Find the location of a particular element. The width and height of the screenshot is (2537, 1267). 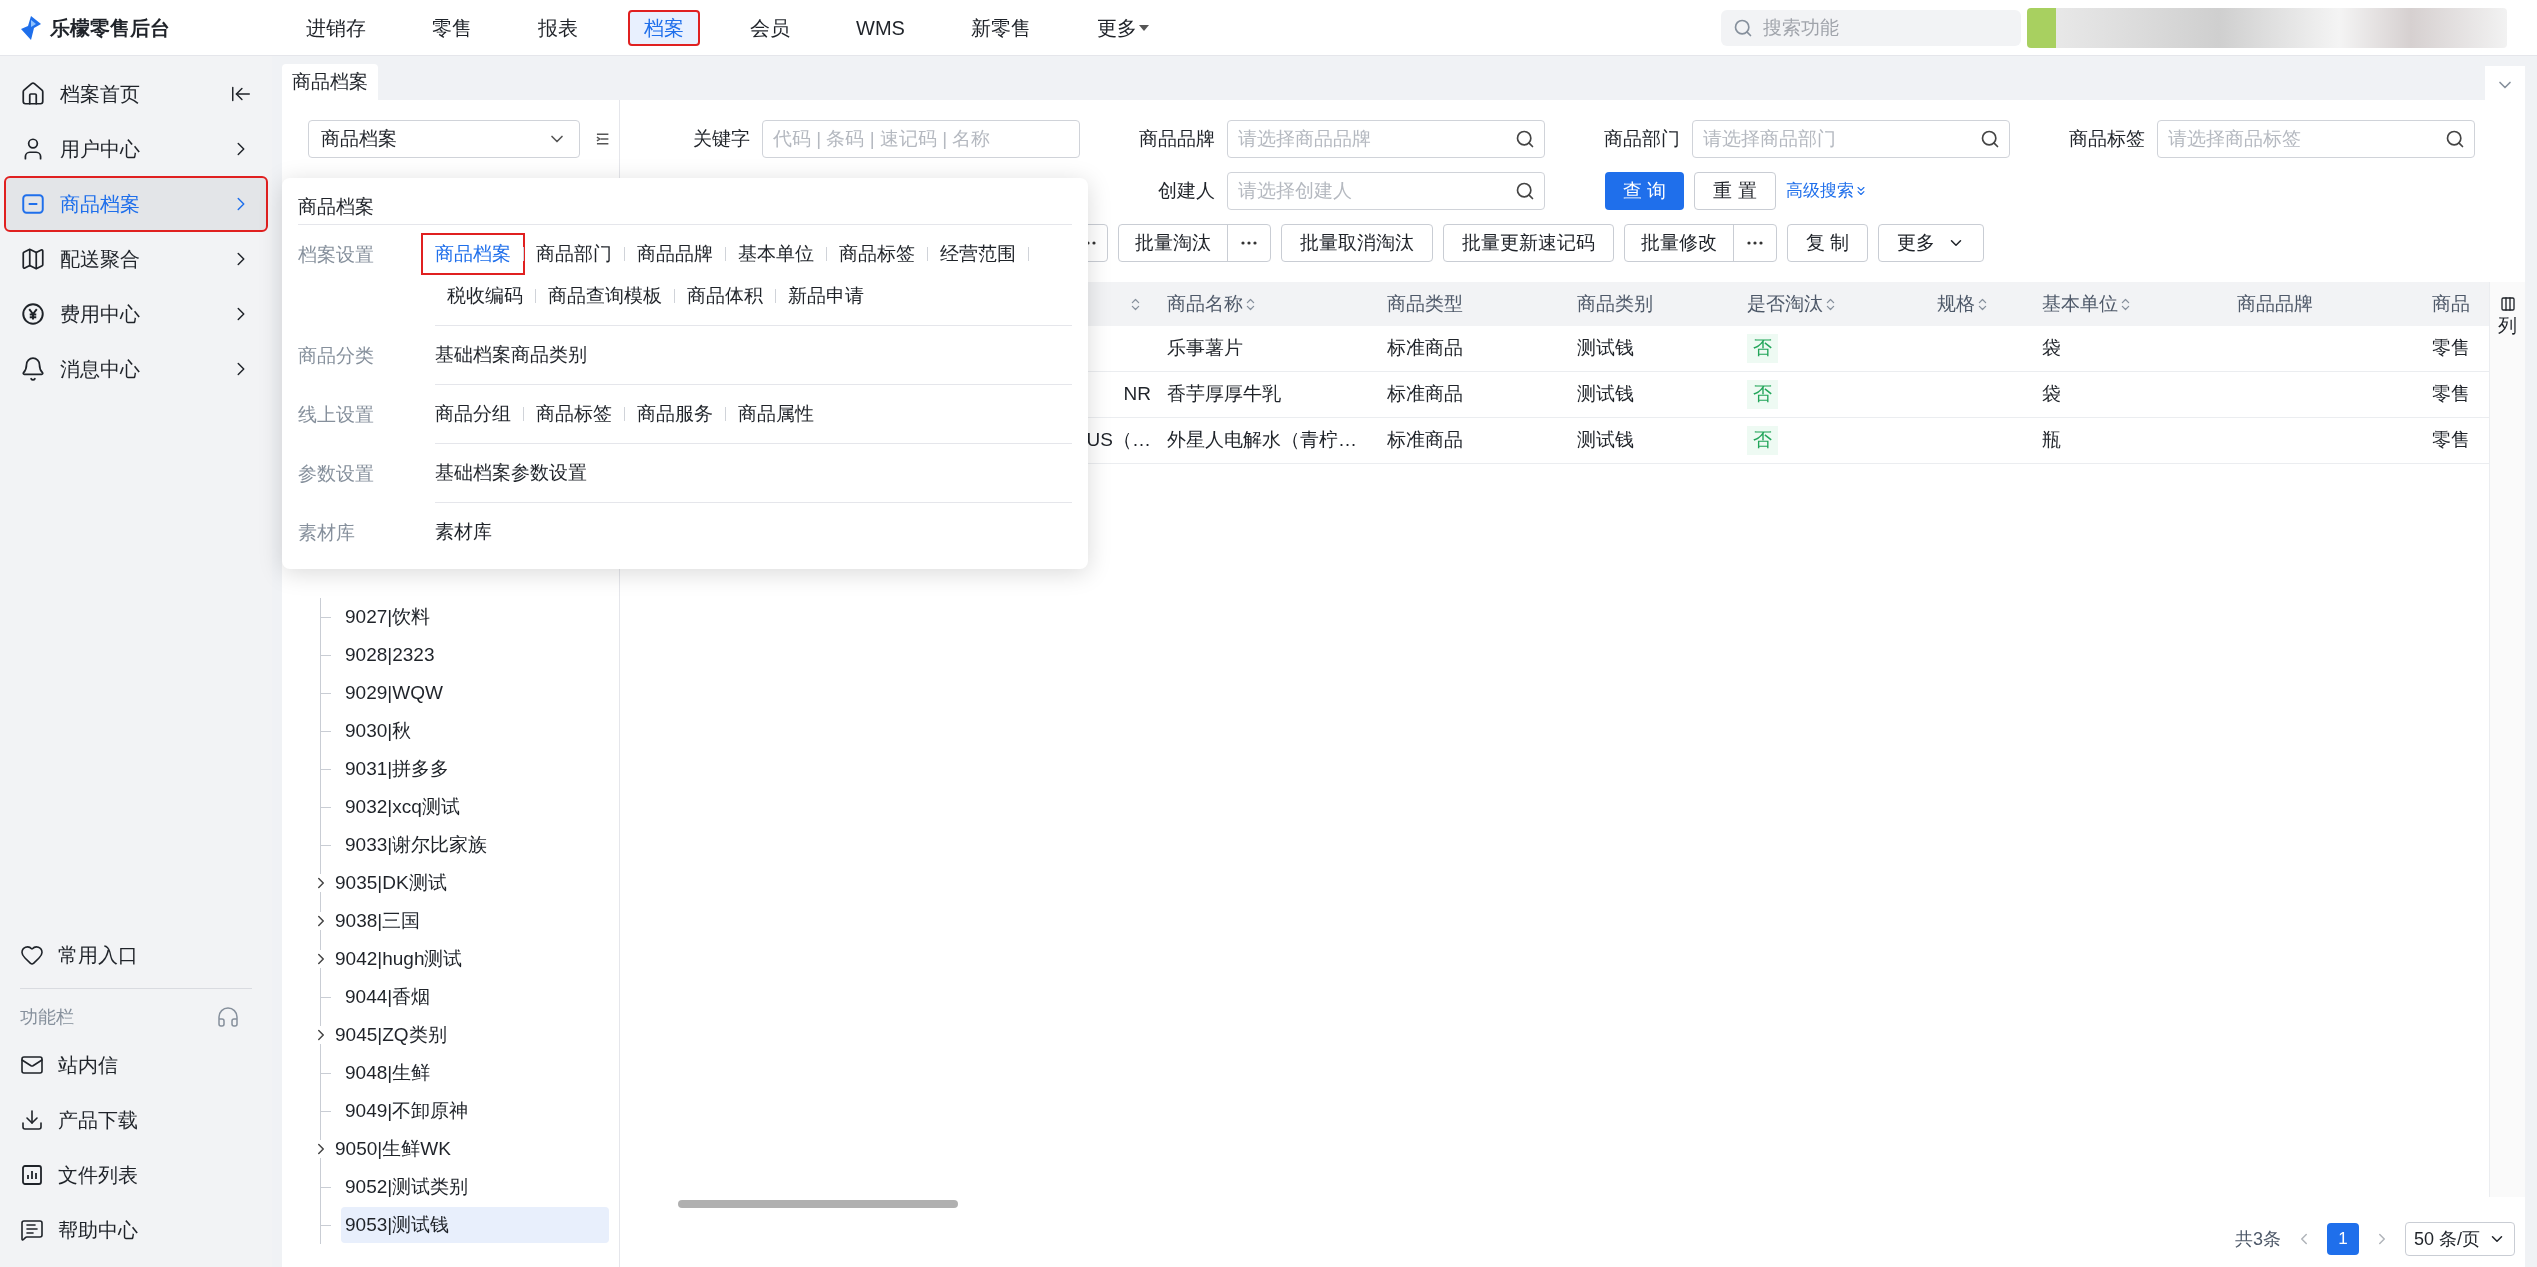

submenu-link: 商品品牌 is located at coordinates (675, 254).